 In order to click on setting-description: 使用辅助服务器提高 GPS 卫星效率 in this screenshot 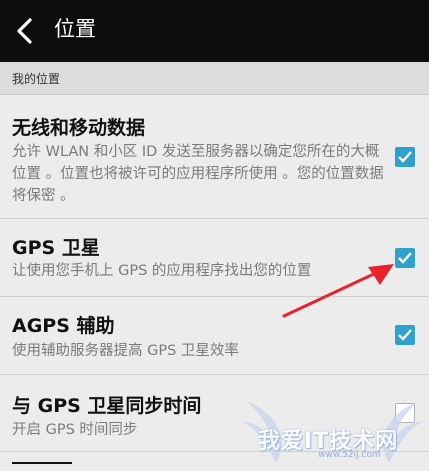, I will do `click(125, 351)`.